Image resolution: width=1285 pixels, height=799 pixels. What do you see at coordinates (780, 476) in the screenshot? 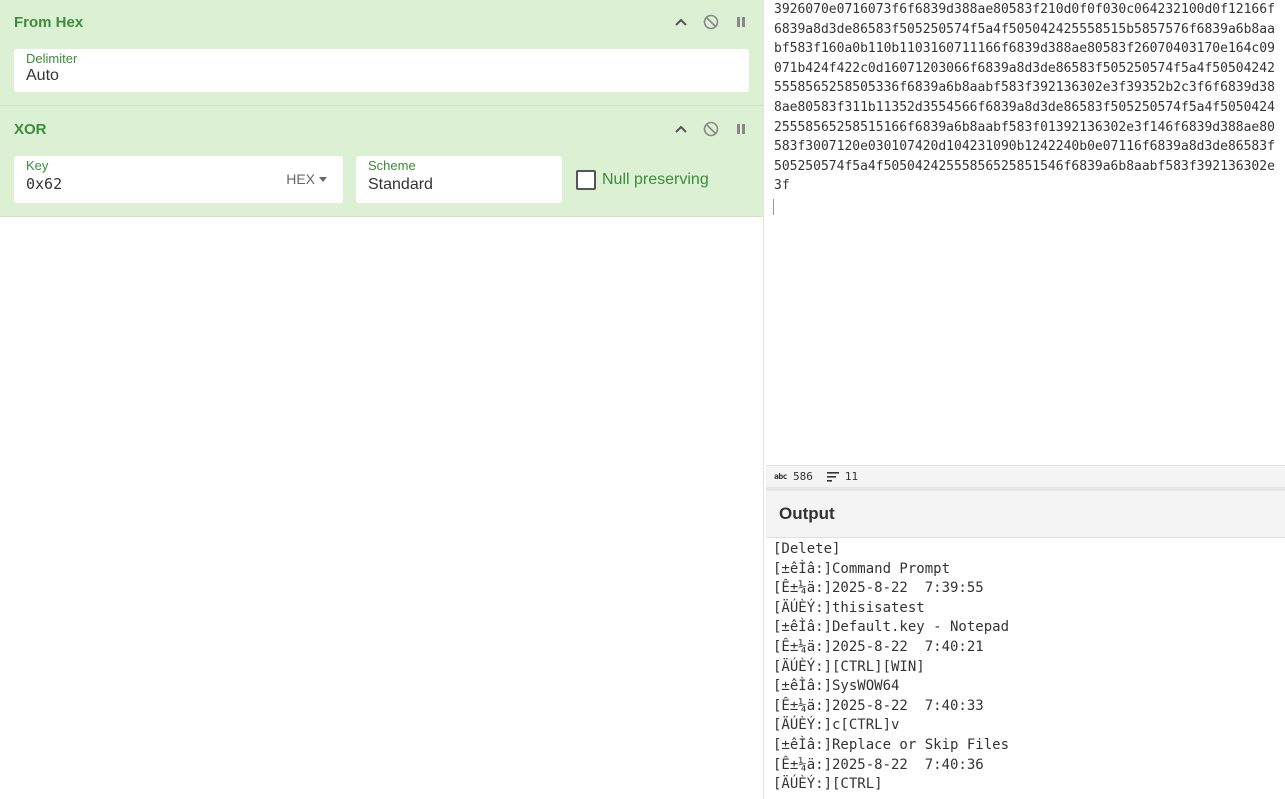
I see `abc-icon: abc` at bounding box center [780, 476].